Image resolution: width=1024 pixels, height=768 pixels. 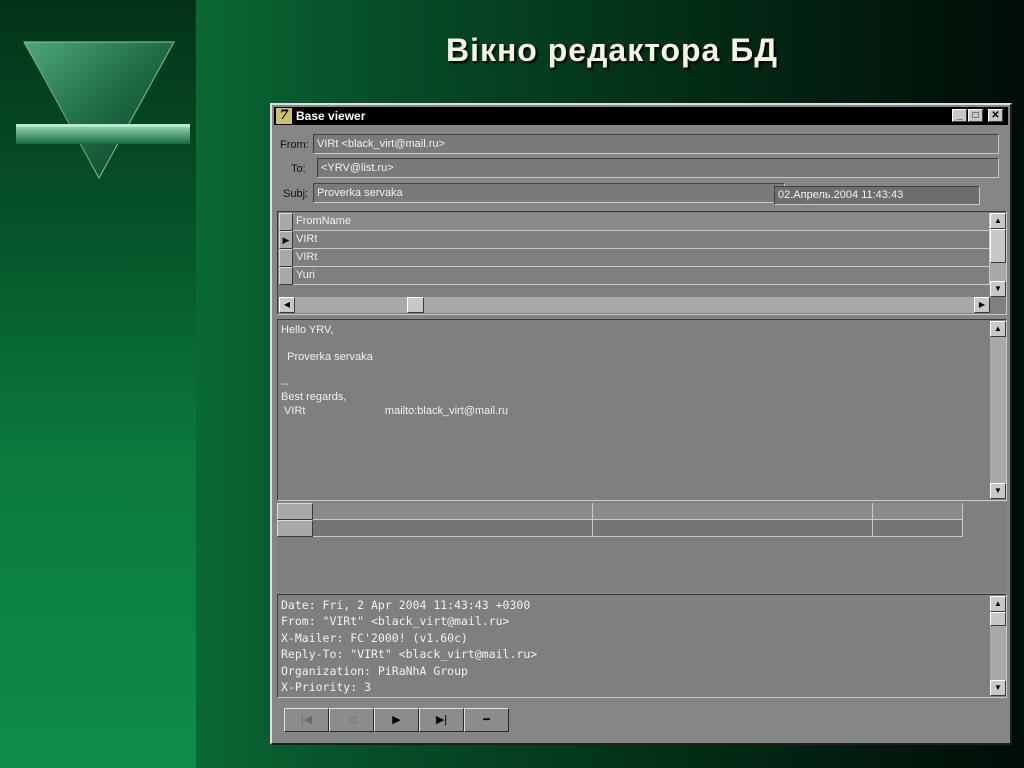 What do you see at coordinates (326, 687) in the screenshot?
I see `header-line: X-Priority: 3` at bounding box center [326, 687].